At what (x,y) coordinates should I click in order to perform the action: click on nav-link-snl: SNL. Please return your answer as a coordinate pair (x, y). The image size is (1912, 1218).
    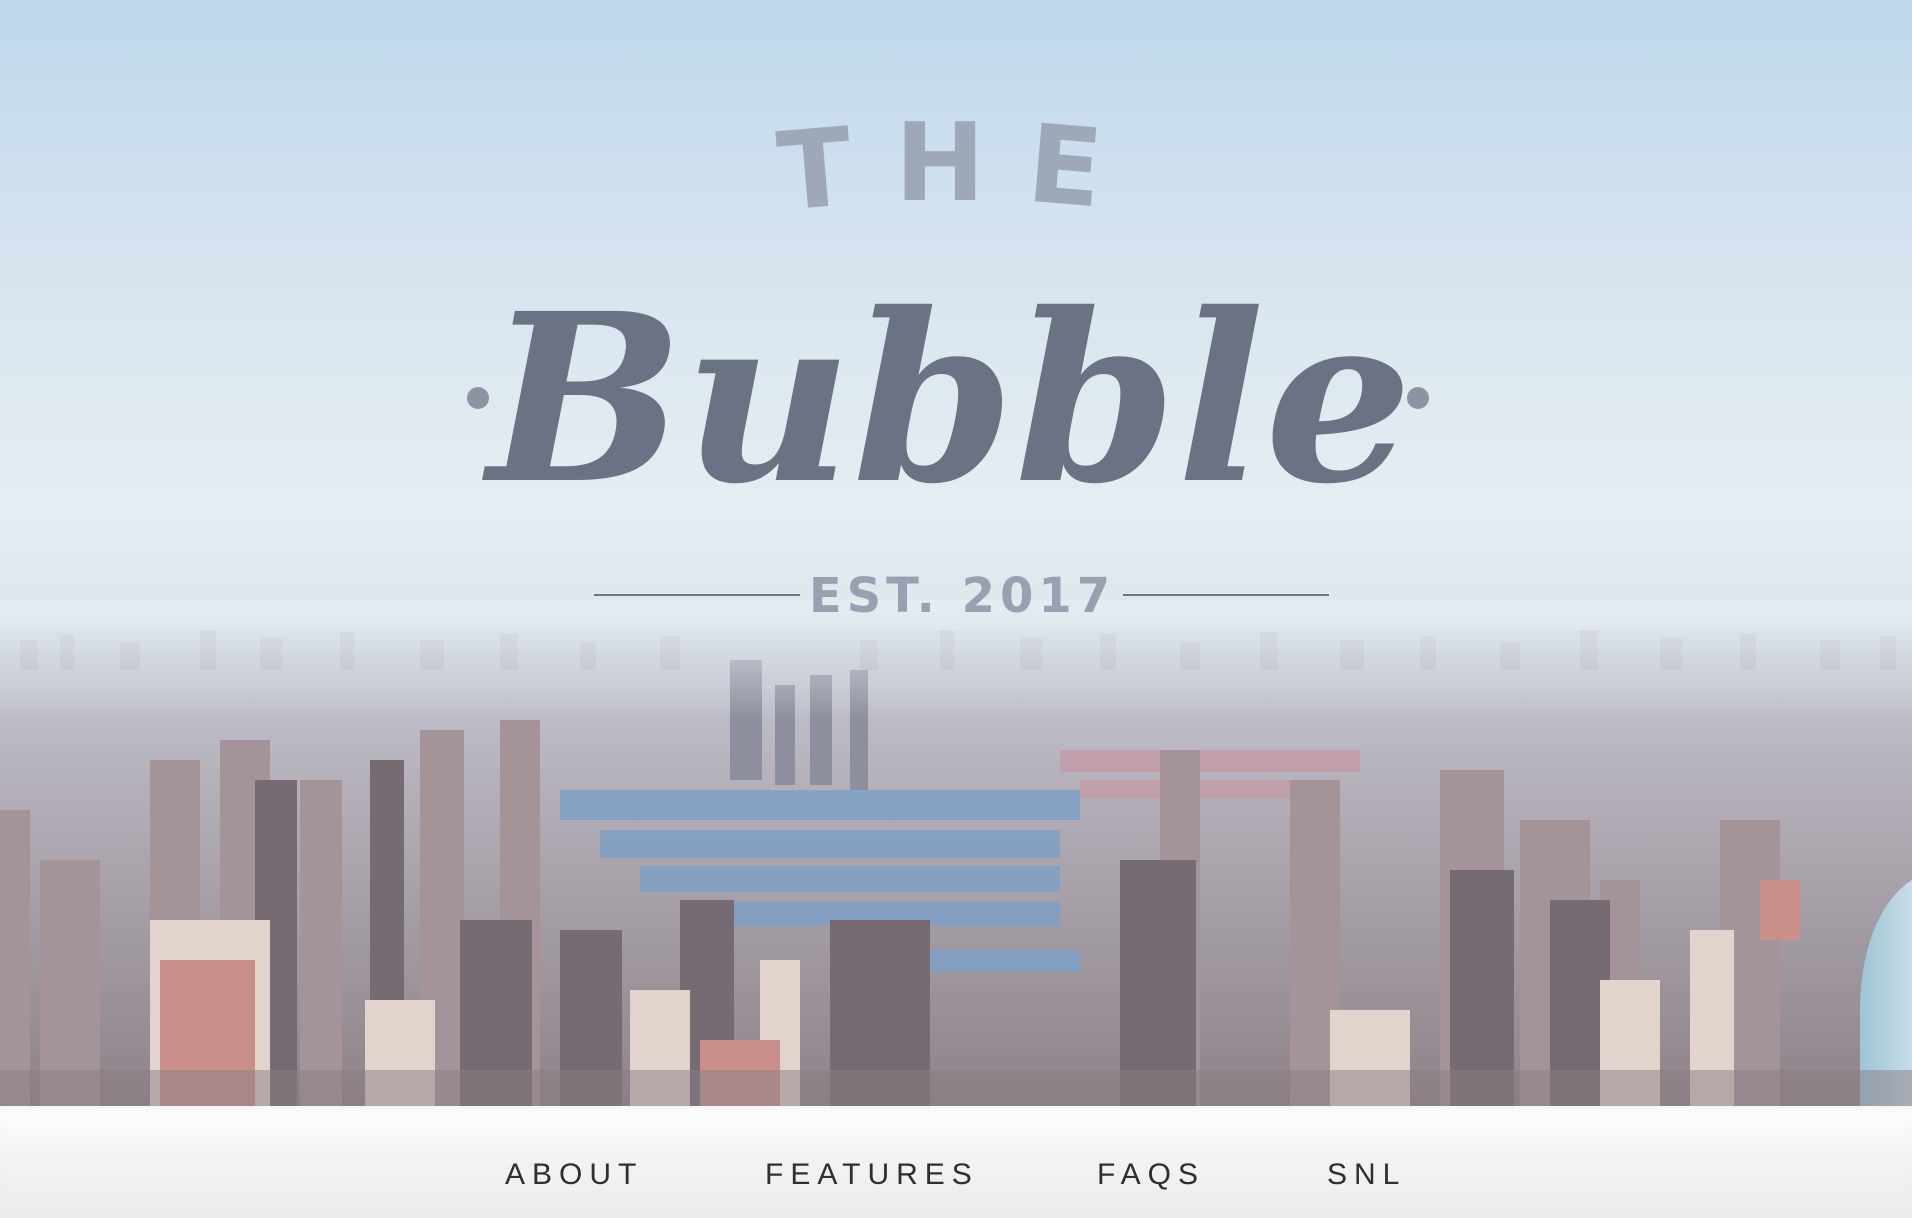
    Looking at the image, I should click on (1366, 1175).